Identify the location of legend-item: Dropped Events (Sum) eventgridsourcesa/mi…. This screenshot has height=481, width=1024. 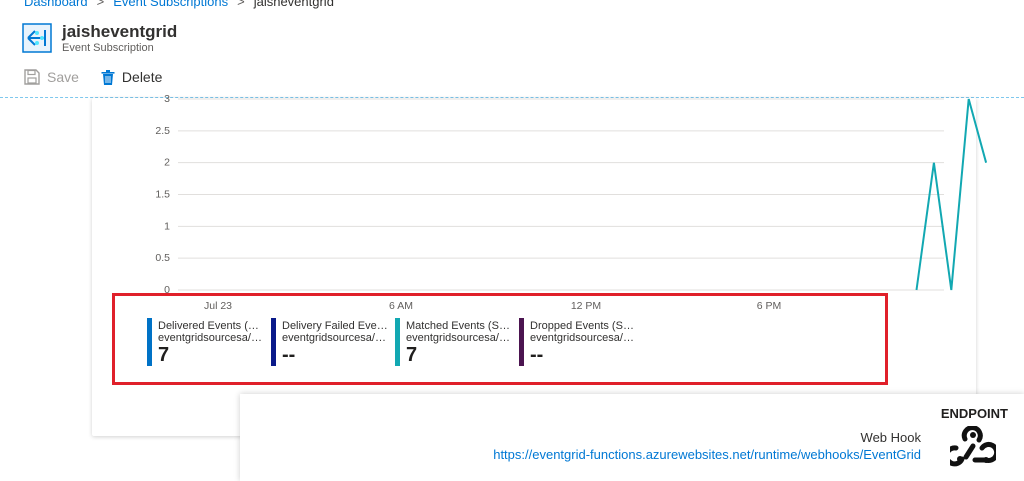
(578, 342).